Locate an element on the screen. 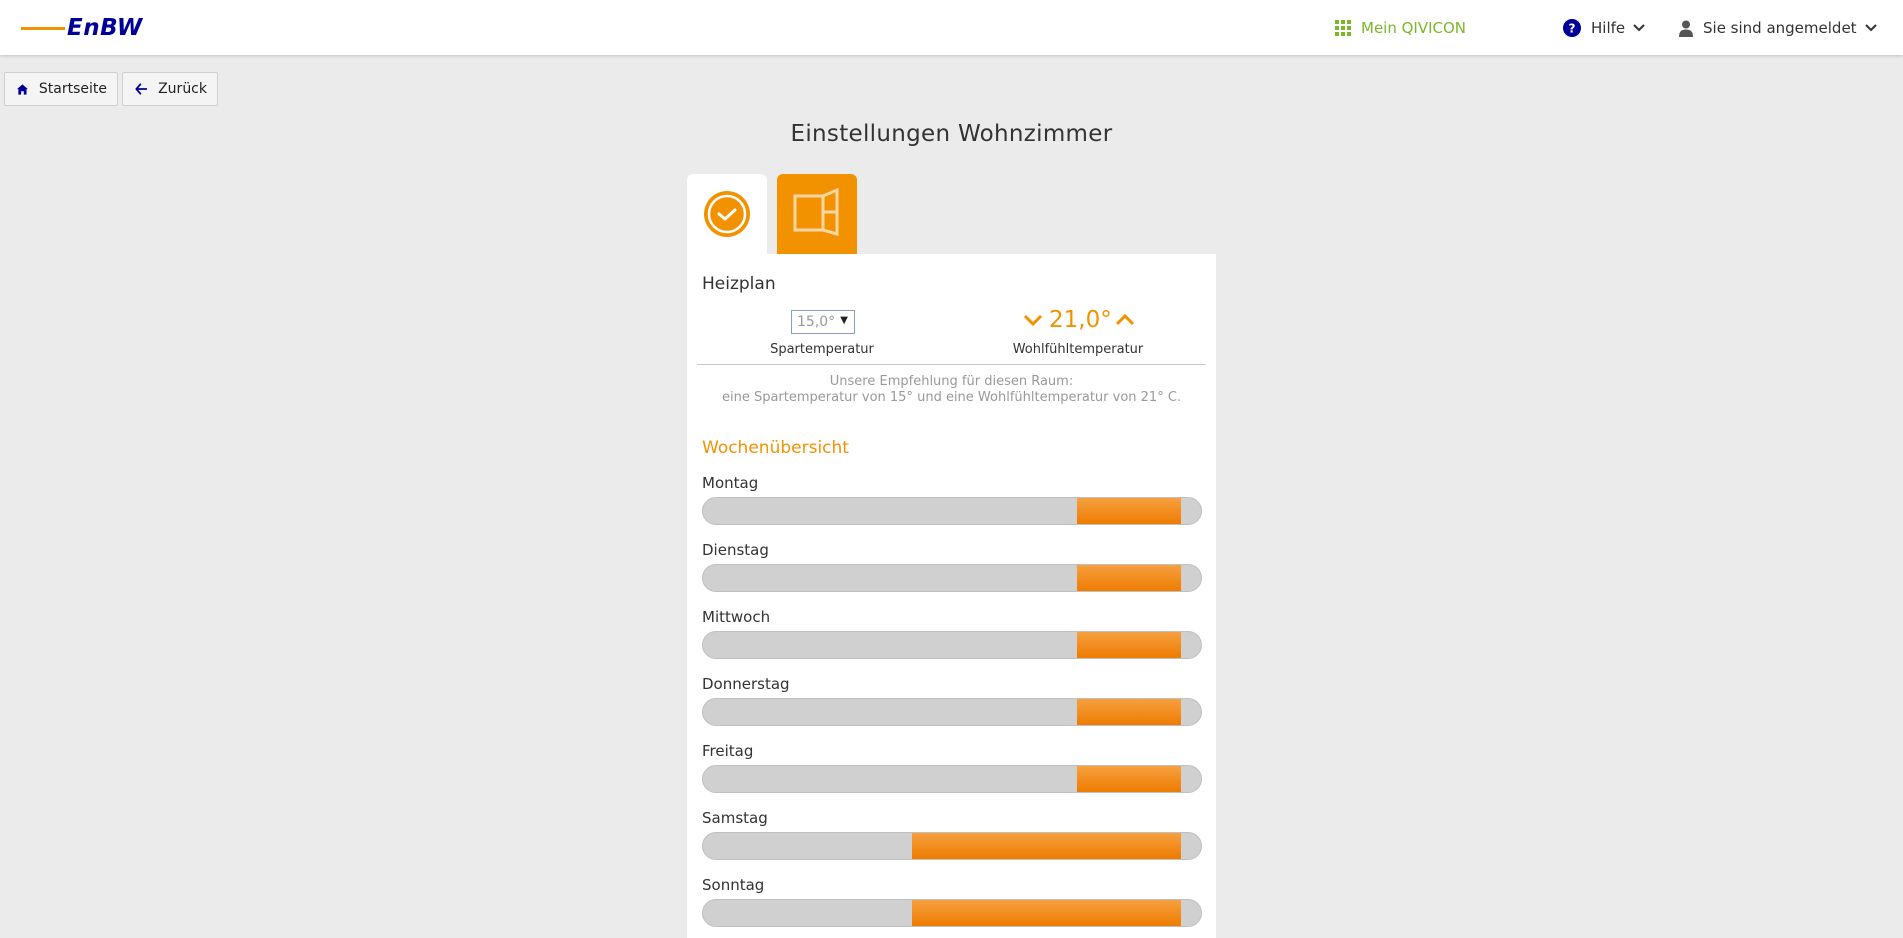 Image resolution: width=1903 pixels, height=938 pixels. window-icon is located at coordinates (816, 211).